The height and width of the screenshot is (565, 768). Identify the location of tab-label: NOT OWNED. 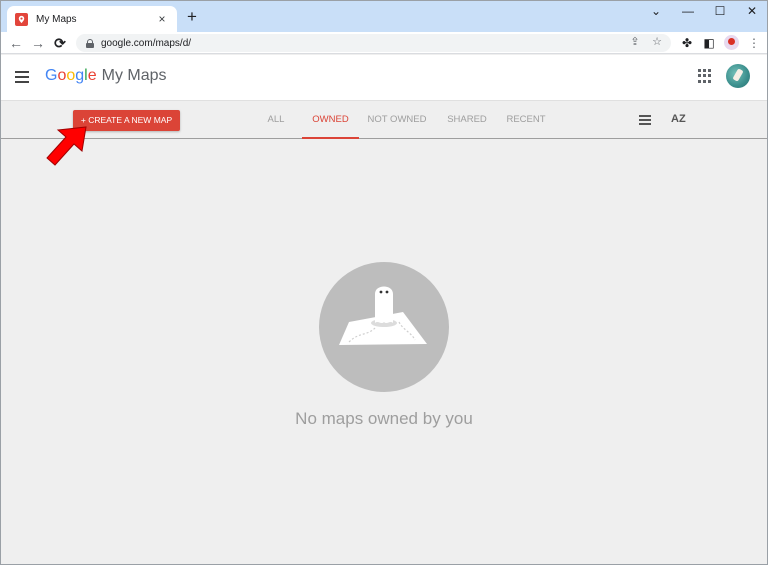
(397, 119).